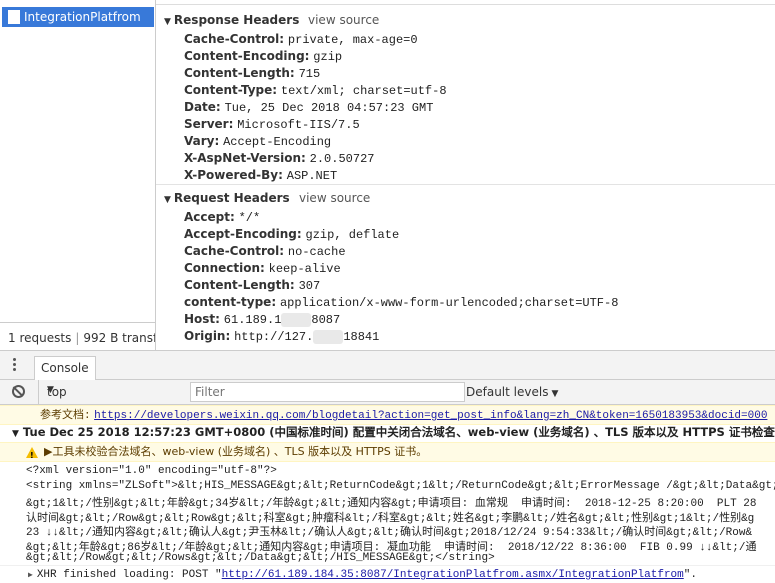 This screenshot has height=583, width=775. What do you see at coordinates (202, 107) in the screenshot?
I see `header-key: Date:` at bounding box center [202, 107].